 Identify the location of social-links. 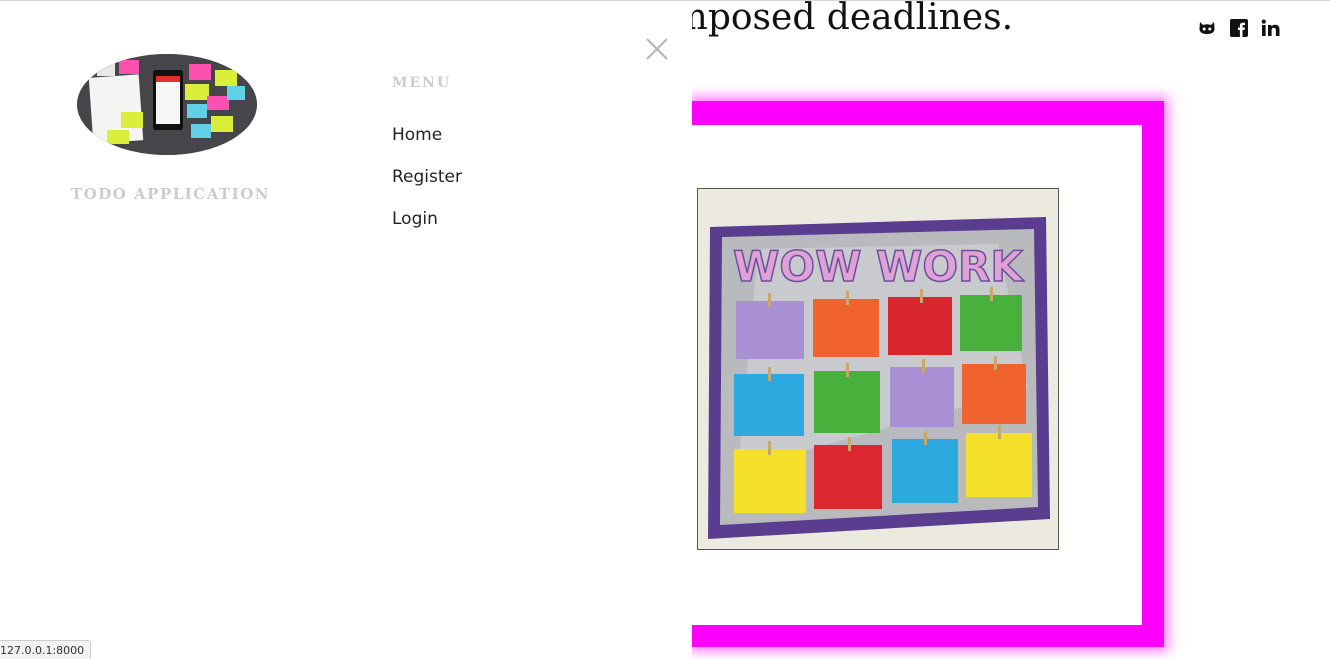
(1239, 28).